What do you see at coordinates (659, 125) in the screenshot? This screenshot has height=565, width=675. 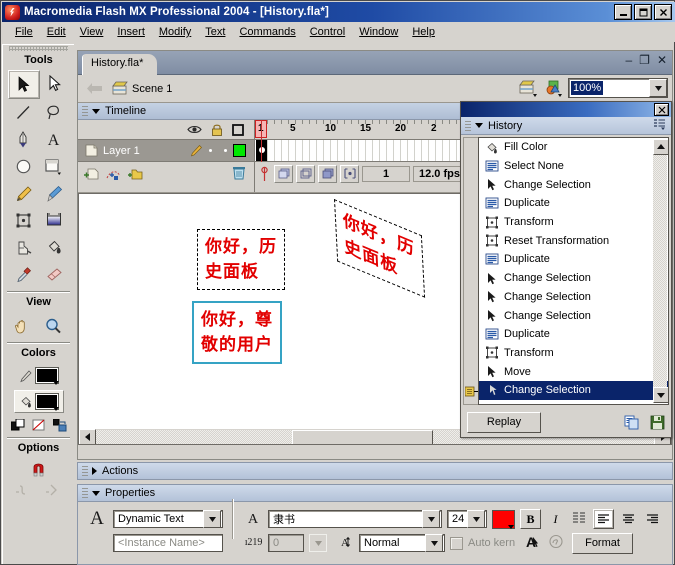 I see `panel-options-icon` at bounding box center [659, 125].